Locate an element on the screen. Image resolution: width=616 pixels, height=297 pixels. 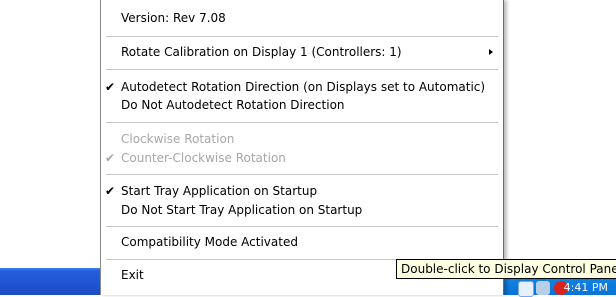
menu-item-counter-clockwise: ✔ Counter-Clockwise Rotation is located at coordinates (302, 158).